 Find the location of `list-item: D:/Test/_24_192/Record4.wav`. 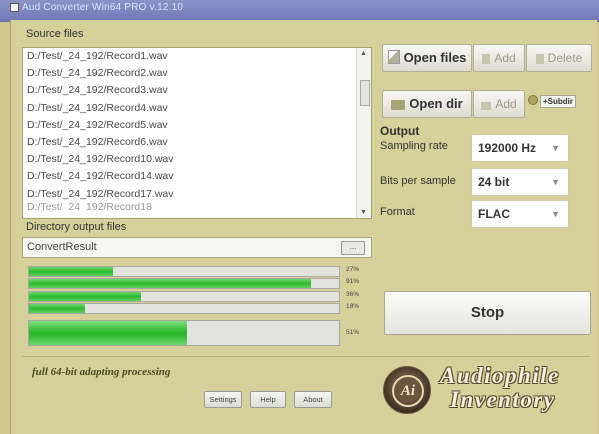

list-item: D:/Test/_24_192/Record4.wav is located at coordinates (197, 108).